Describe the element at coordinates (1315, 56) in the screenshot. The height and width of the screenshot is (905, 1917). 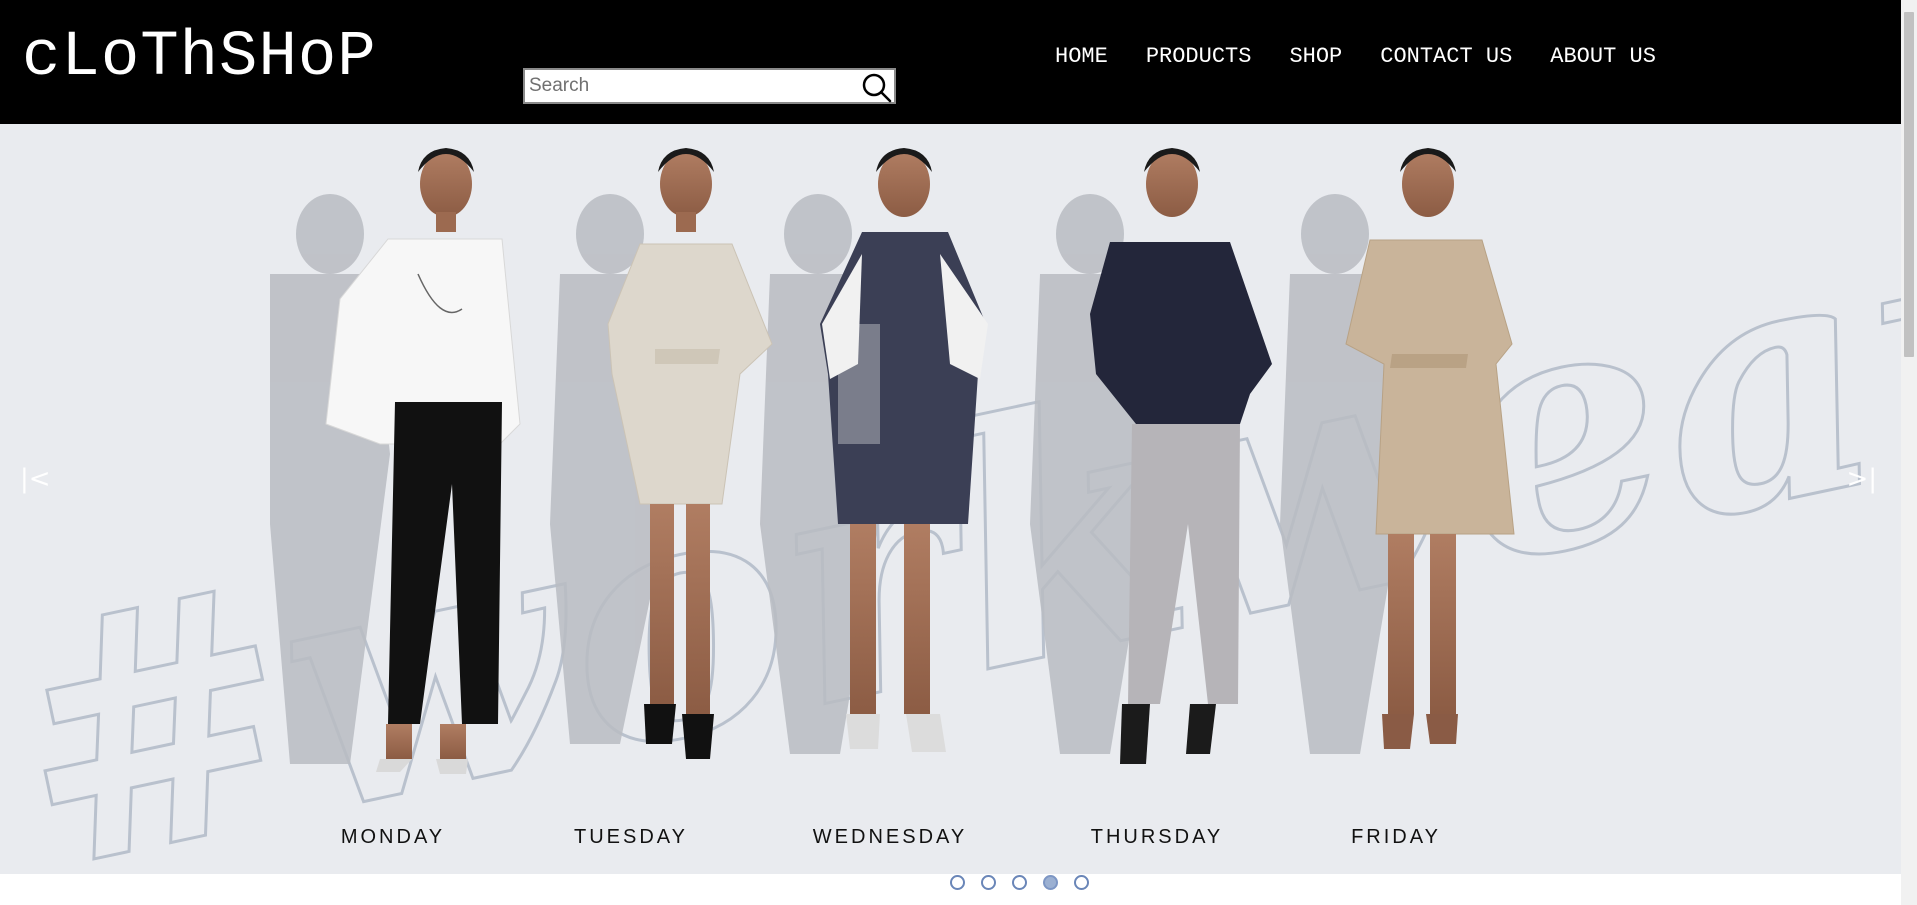
I see `nav-shop: SHOP` at that location.